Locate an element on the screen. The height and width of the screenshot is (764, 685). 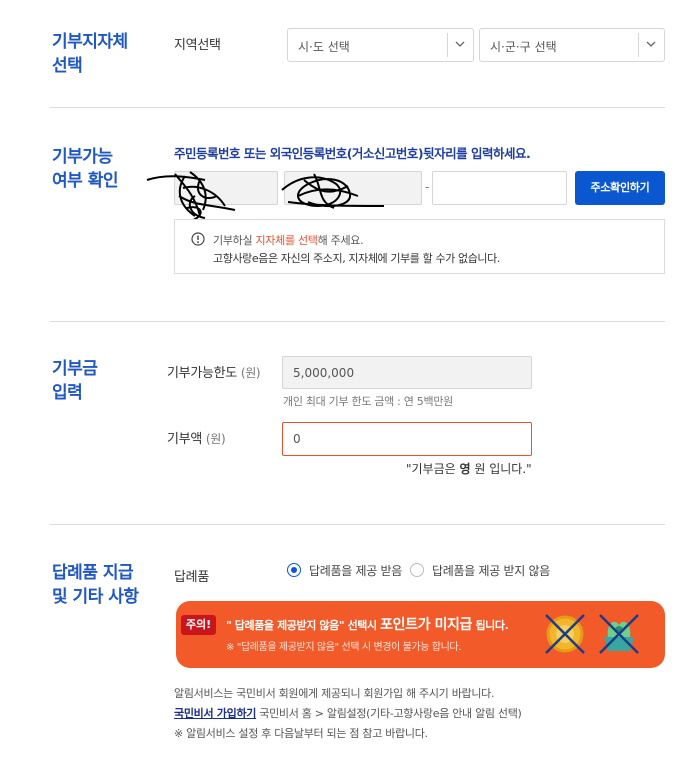
section-title-amount: 기부금 입력 is located at coordinates (75, 381).